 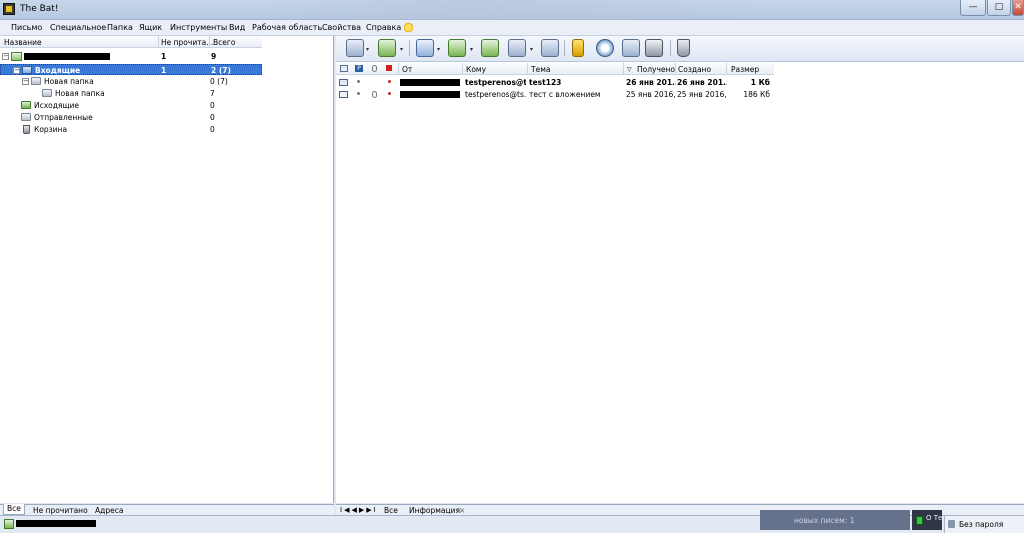 I want to click on redacted-account-name, so click(x=67, y=56).